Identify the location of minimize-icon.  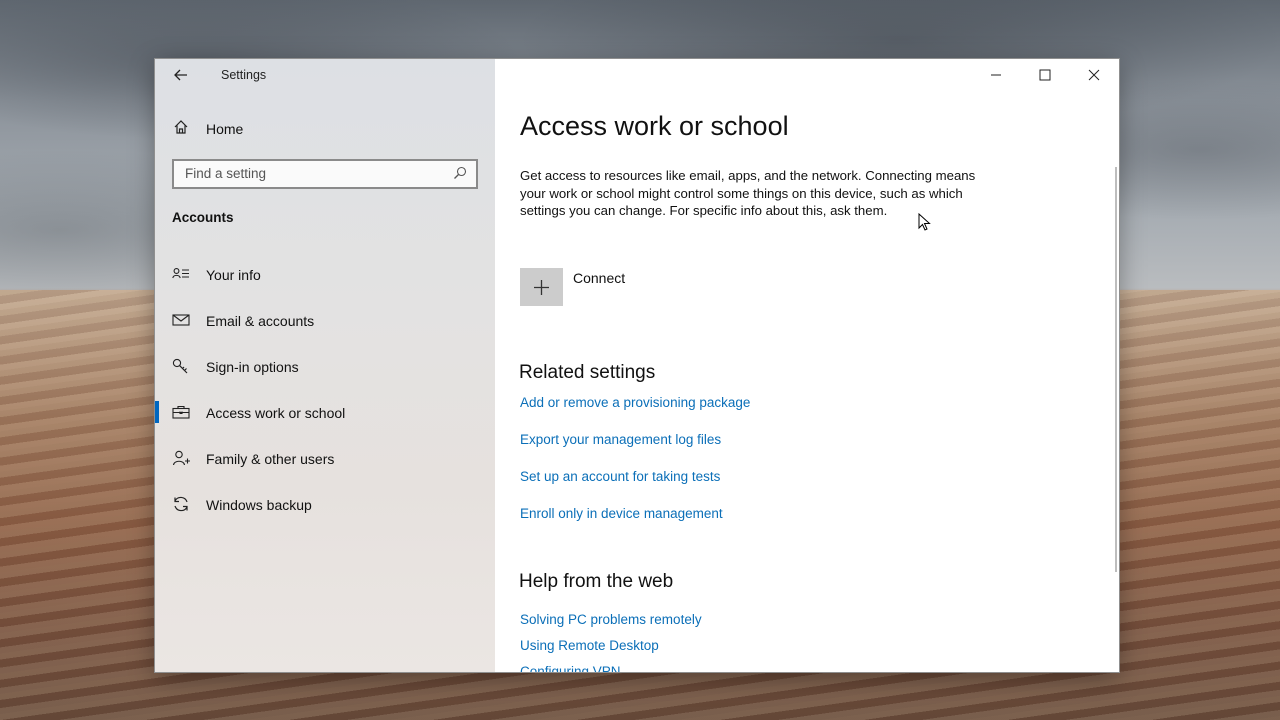
(996, 75).